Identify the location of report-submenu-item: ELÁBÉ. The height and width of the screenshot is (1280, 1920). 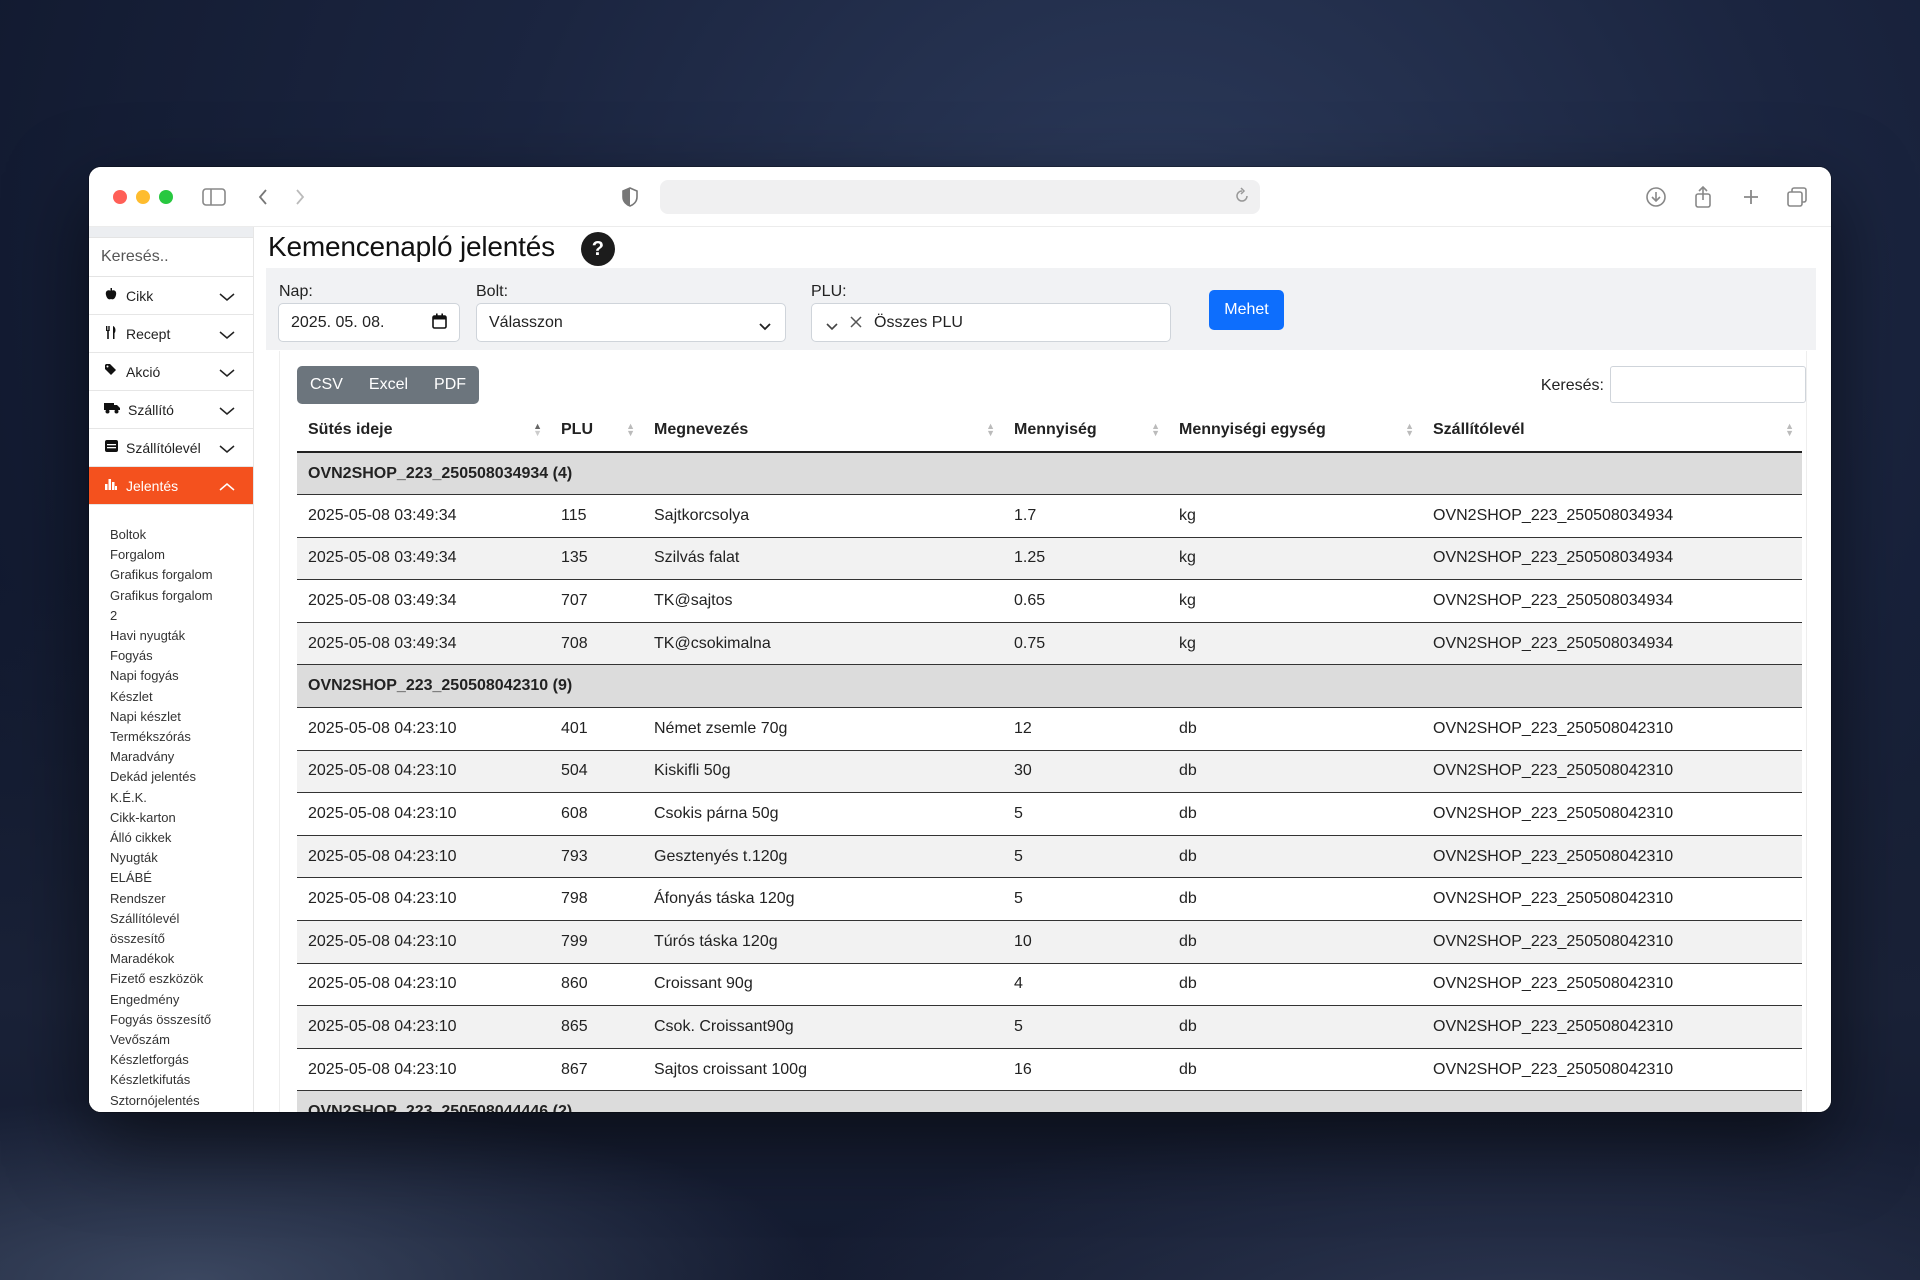
(181, 878).